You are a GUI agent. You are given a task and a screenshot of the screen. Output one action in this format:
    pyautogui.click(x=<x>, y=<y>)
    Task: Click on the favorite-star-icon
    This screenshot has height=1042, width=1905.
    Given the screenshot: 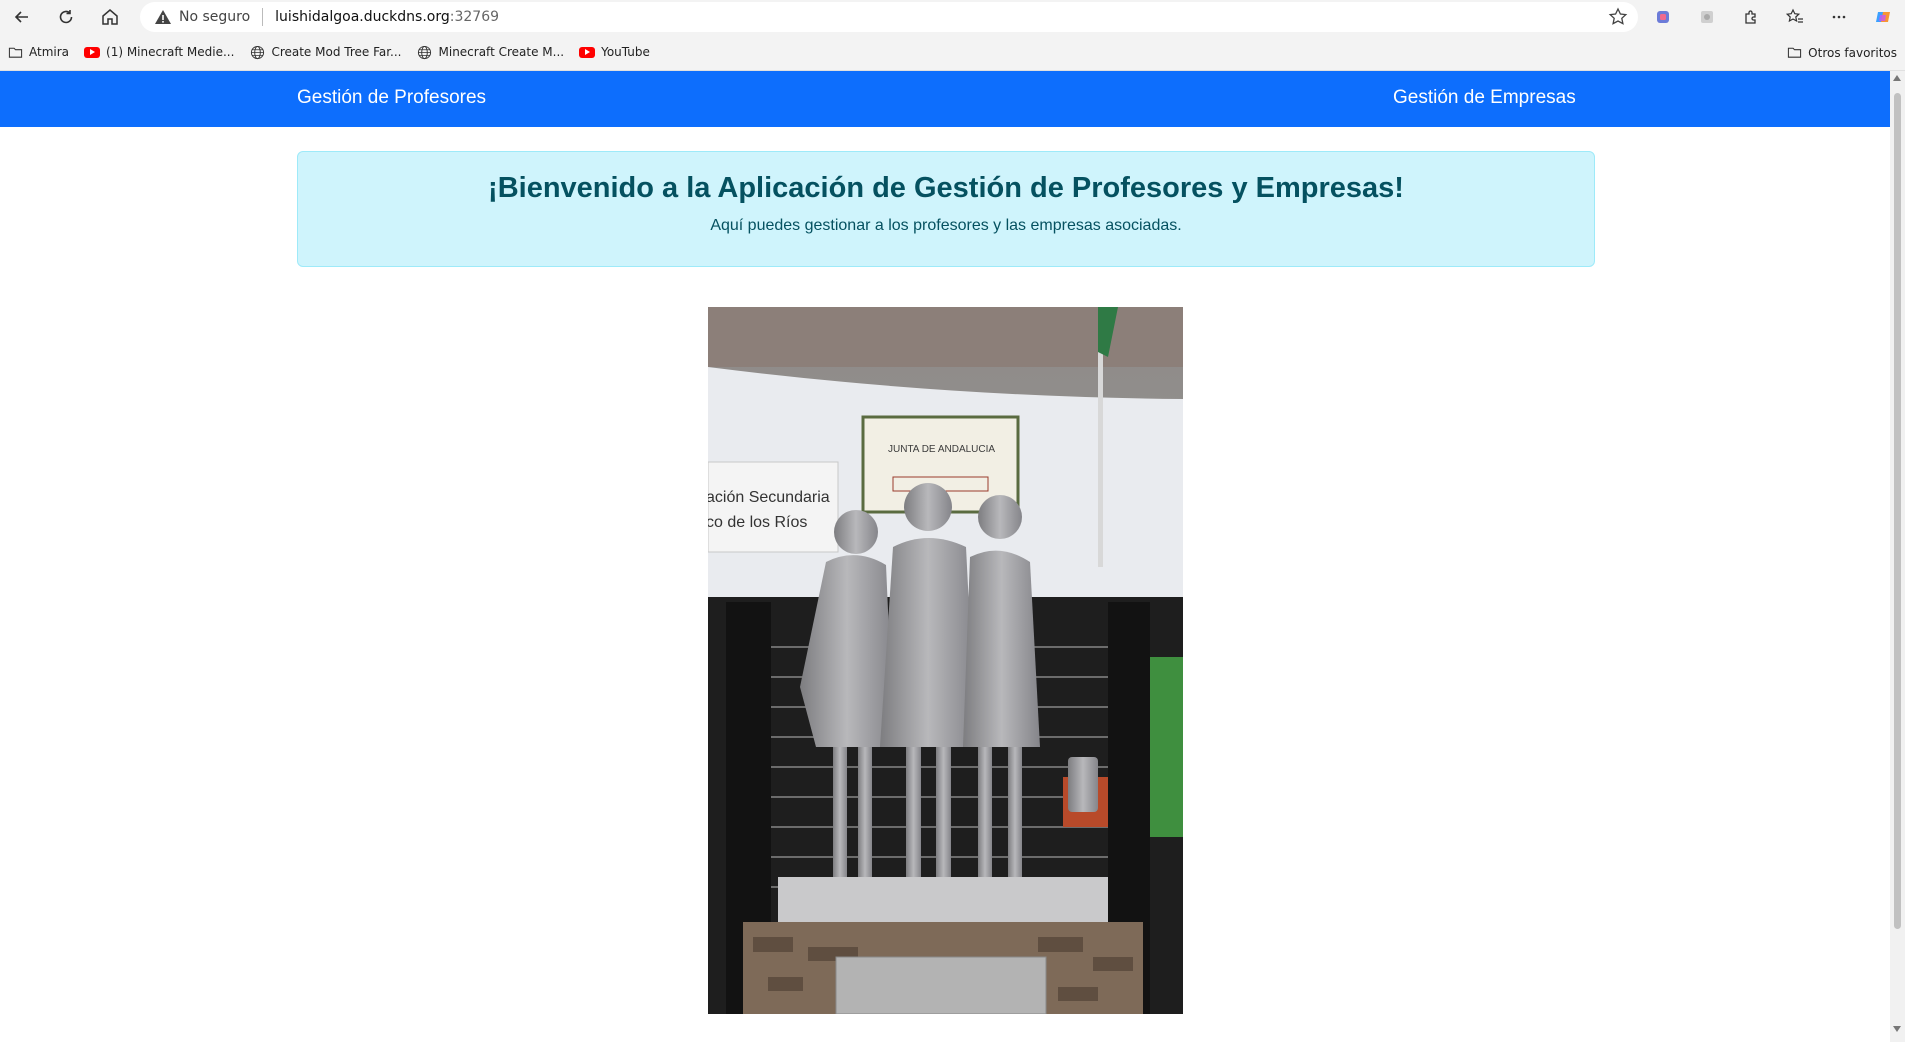 What is the action you would take?
    pyautogui.click(x=1618, y=17)
    